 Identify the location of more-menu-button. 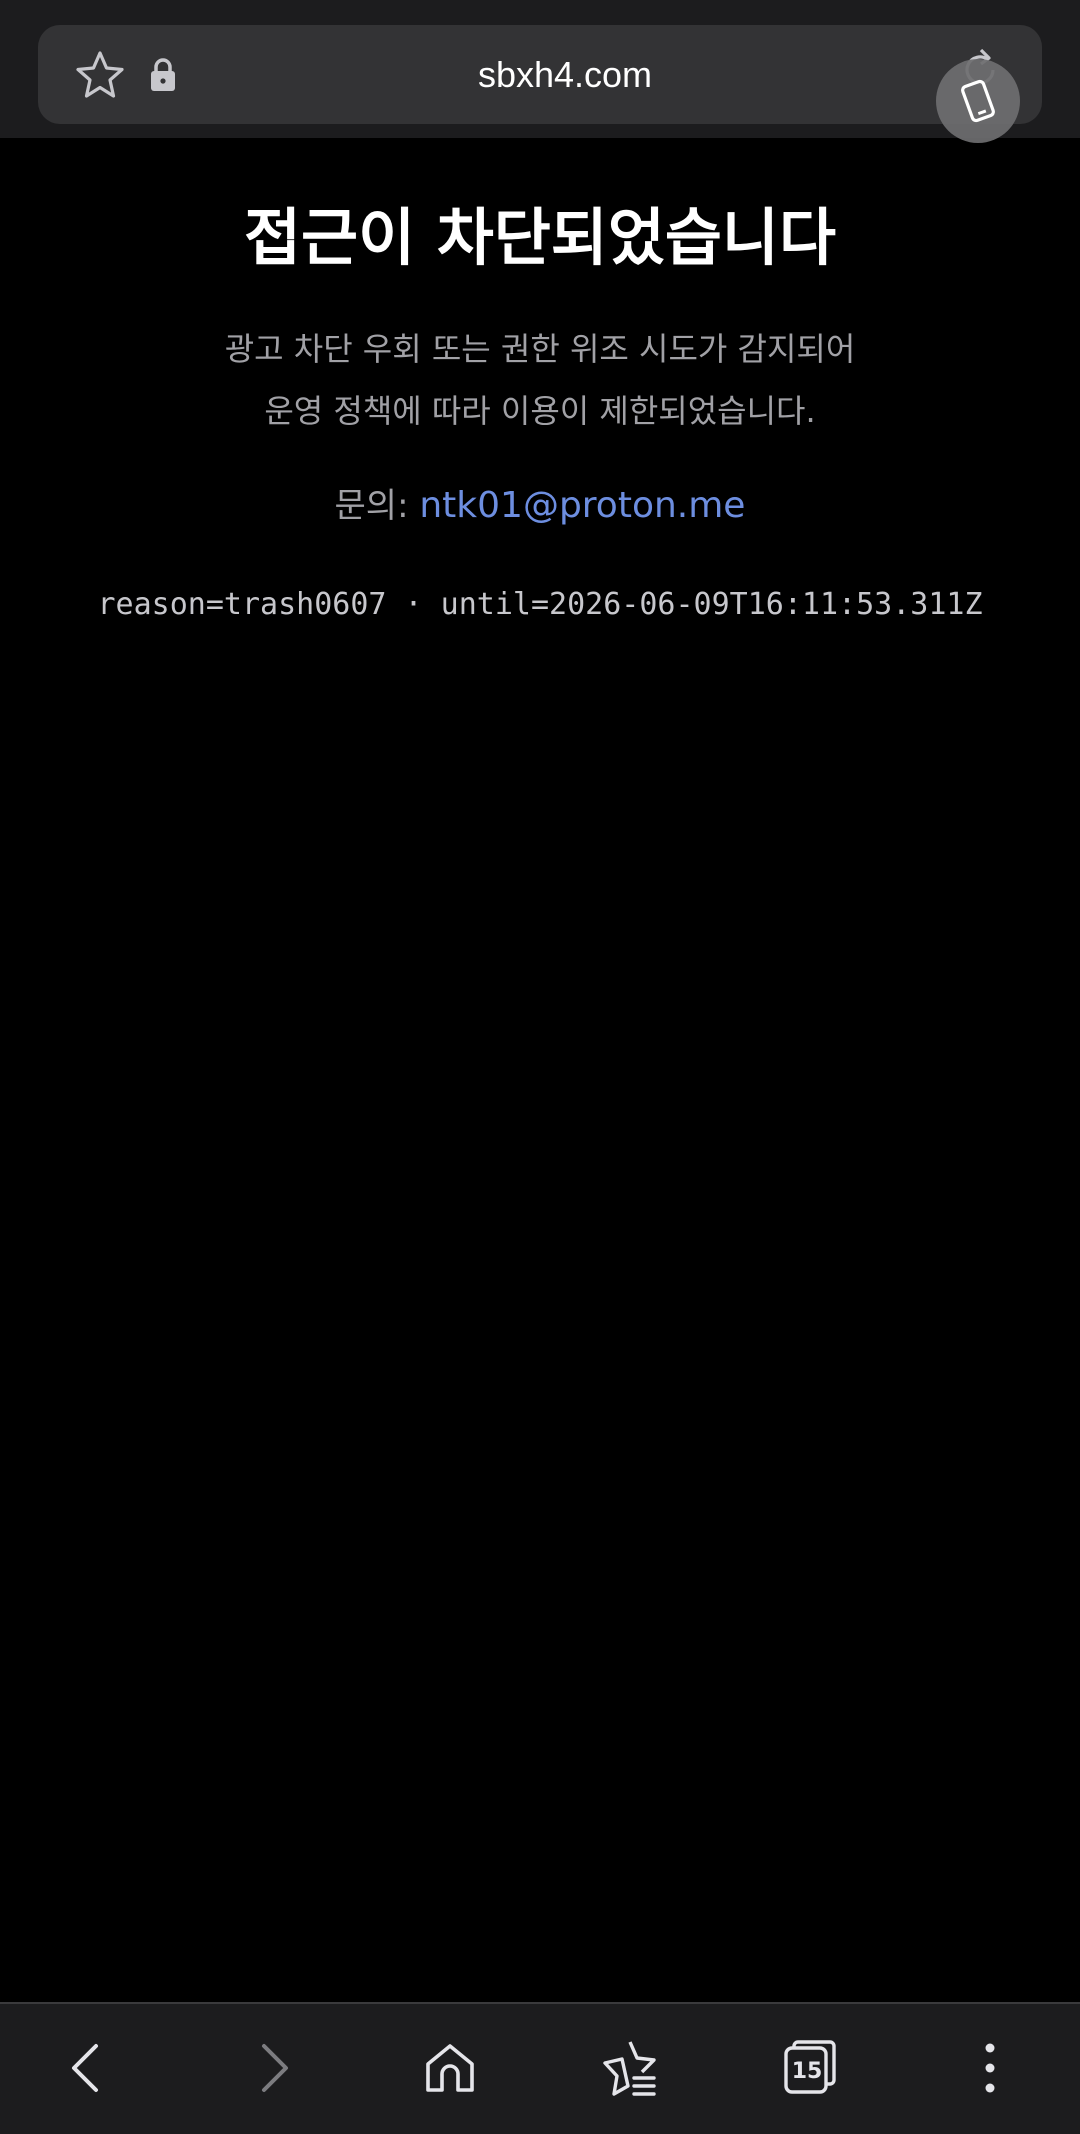
(990, 2068).